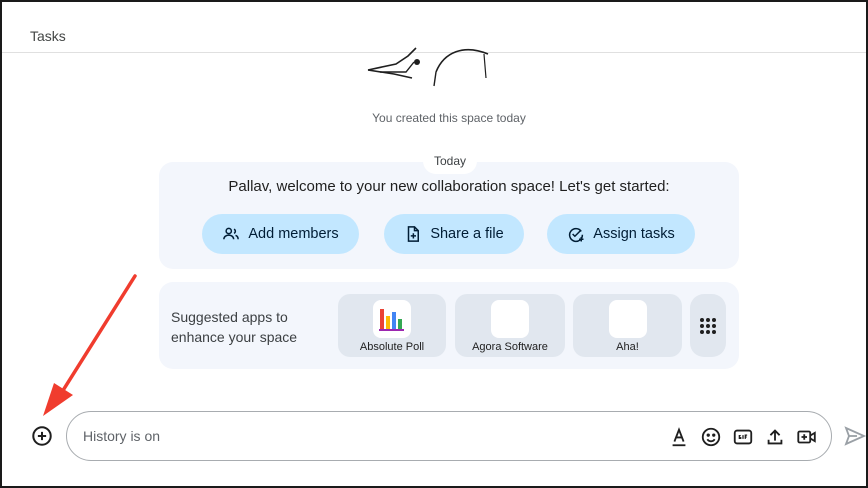 Image resolution: width=868 pixels, height=488 pixels. I want to click on share-file-icon, so click(414, 234).